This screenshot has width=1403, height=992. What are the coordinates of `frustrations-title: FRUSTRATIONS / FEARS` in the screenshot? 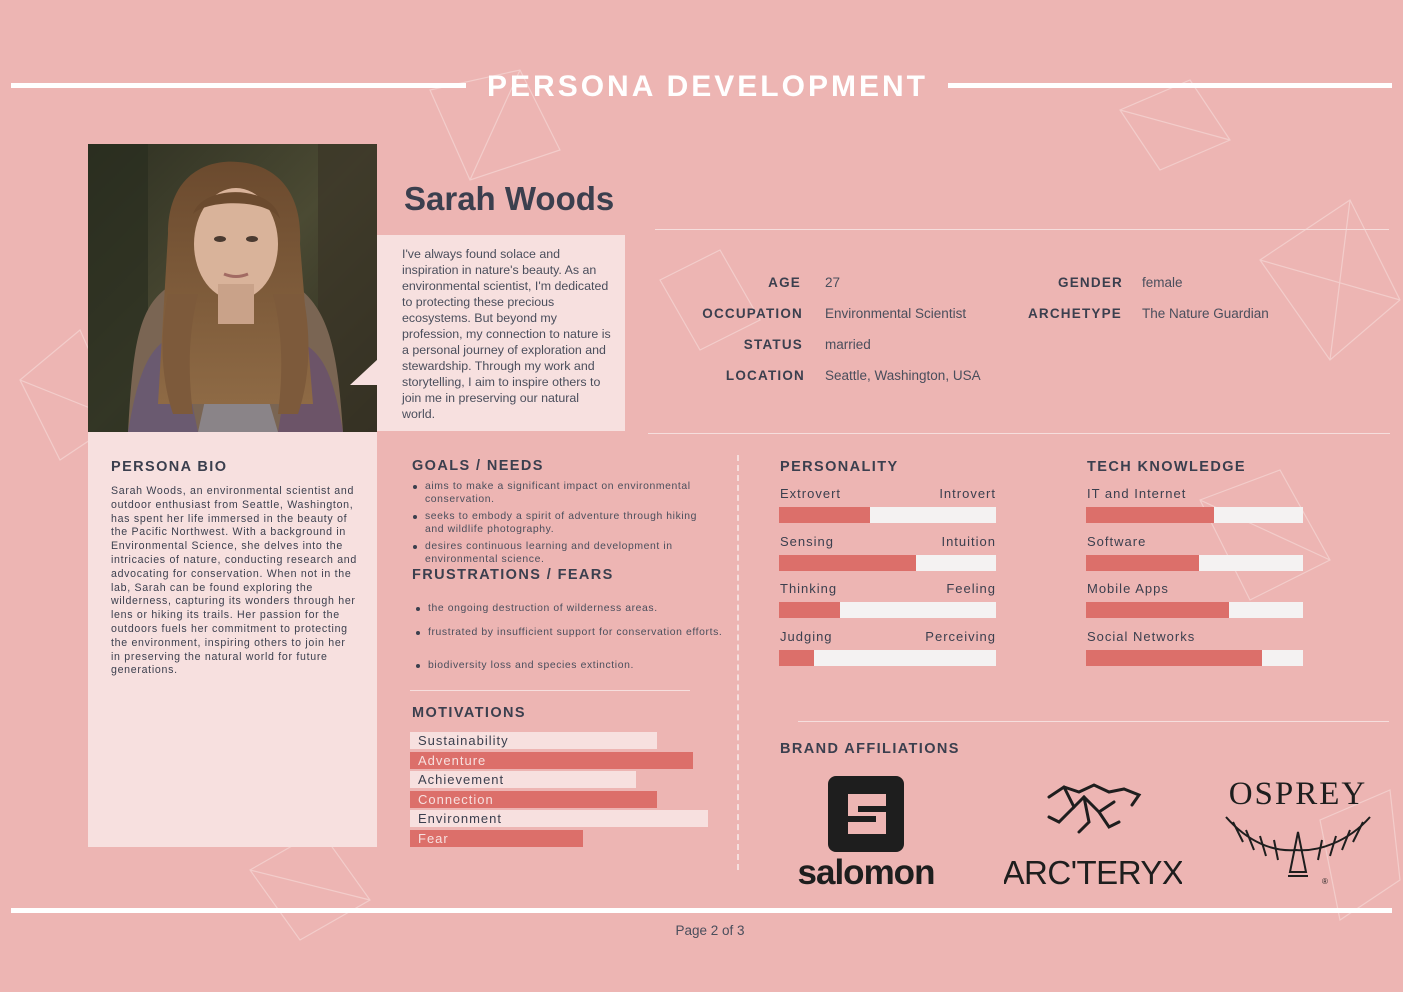 It's located at (513, 575).